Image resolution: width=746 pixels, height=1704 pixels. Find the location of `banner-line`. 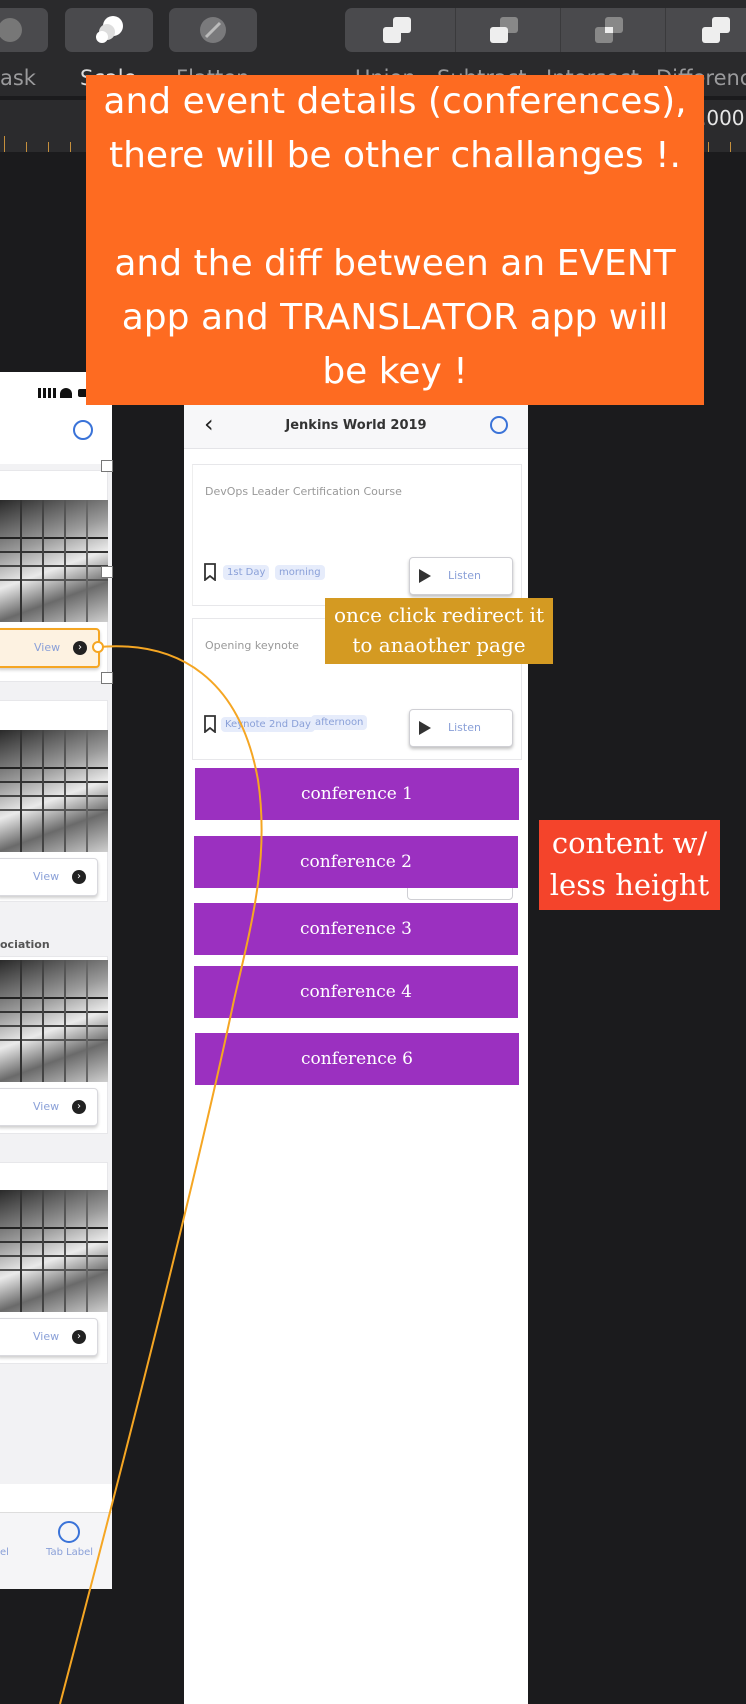

banner-line is located at coordinates (395, 210).